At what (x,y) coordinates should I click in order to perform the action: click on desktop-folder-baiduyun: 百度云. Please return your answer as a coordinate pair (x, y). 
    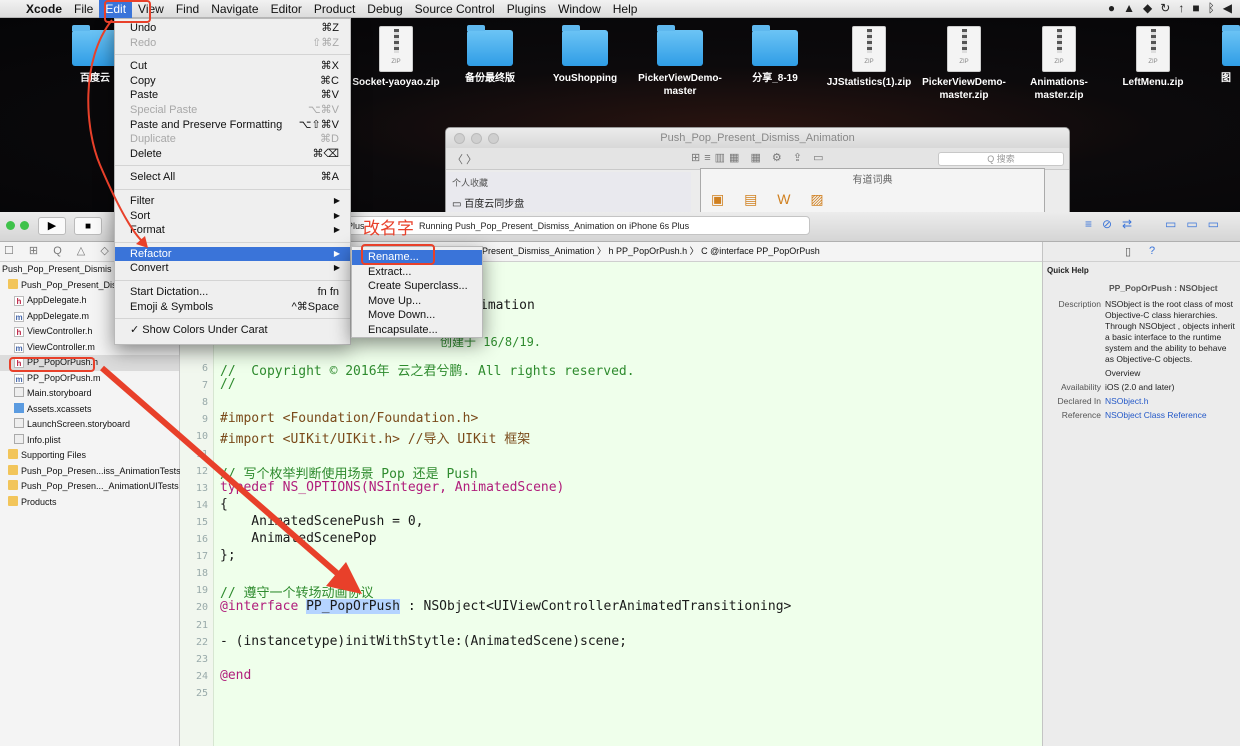
    Looking at the image, I should click on (95, 51).